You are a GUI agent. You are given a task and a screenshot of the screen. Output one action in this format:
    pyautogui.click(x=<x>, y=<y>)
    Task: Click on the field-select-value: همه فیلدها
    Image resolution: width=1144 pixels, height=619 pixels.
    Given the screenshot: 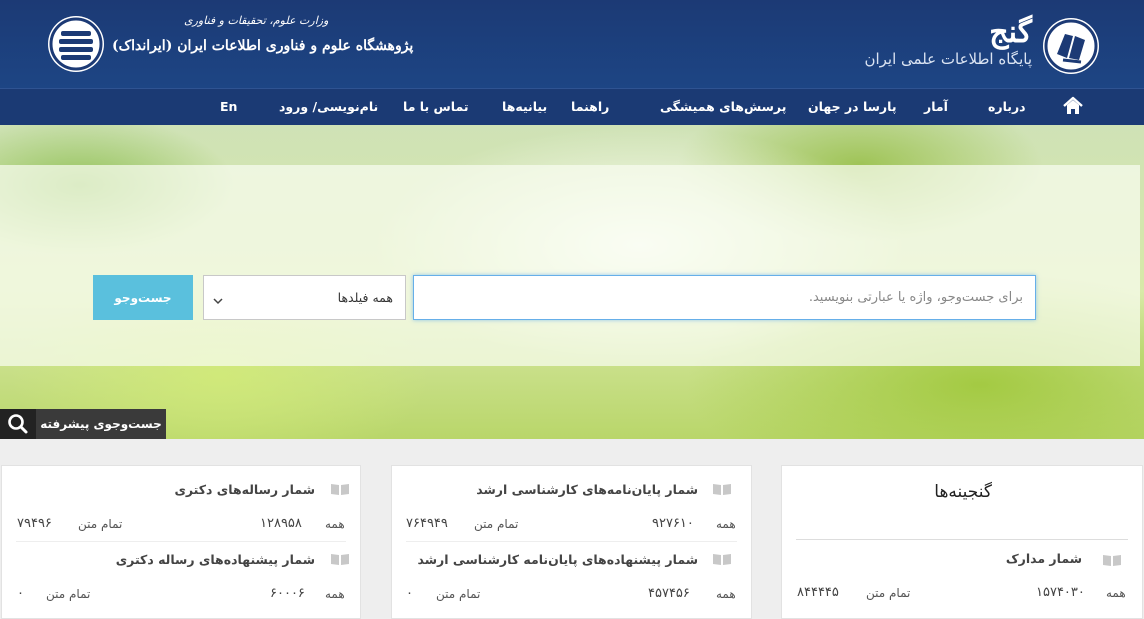 What is the action you would take?
    pyautogui.click(x=365, y=297)
    